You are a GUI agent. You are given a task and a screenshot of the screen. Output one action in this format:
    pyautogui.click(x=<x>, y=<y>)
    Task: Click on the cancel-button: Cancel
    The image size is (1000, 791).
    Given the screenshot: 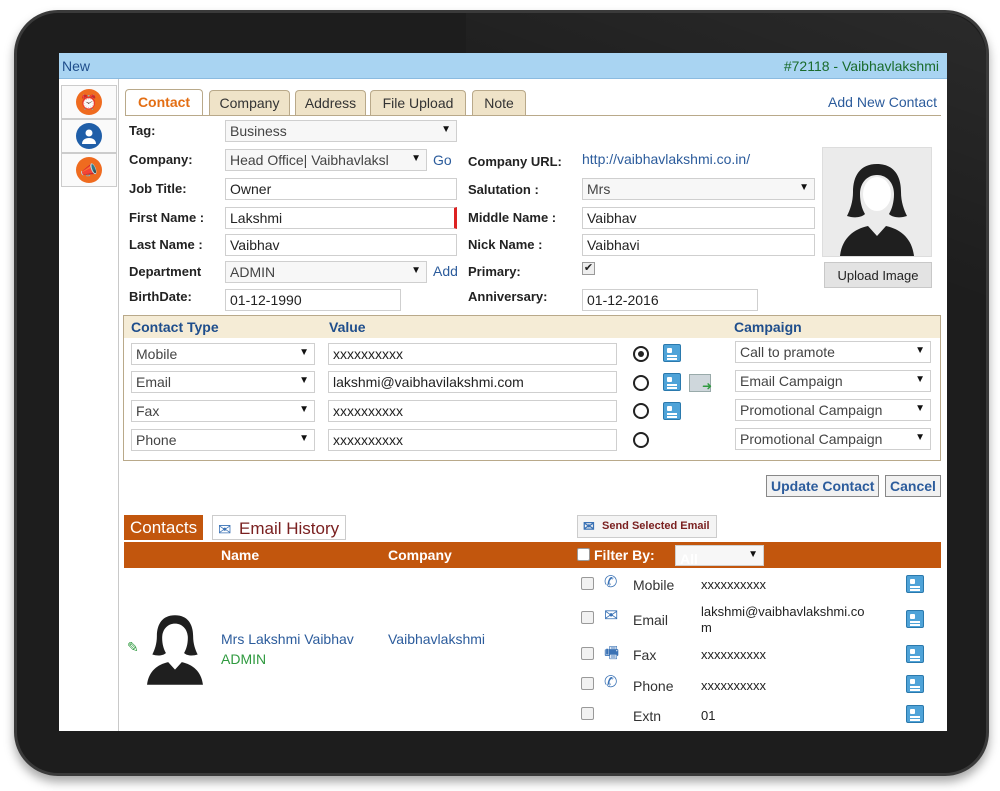 What is the action you would take?
    pyautogui.click(x=913, y=486)
    